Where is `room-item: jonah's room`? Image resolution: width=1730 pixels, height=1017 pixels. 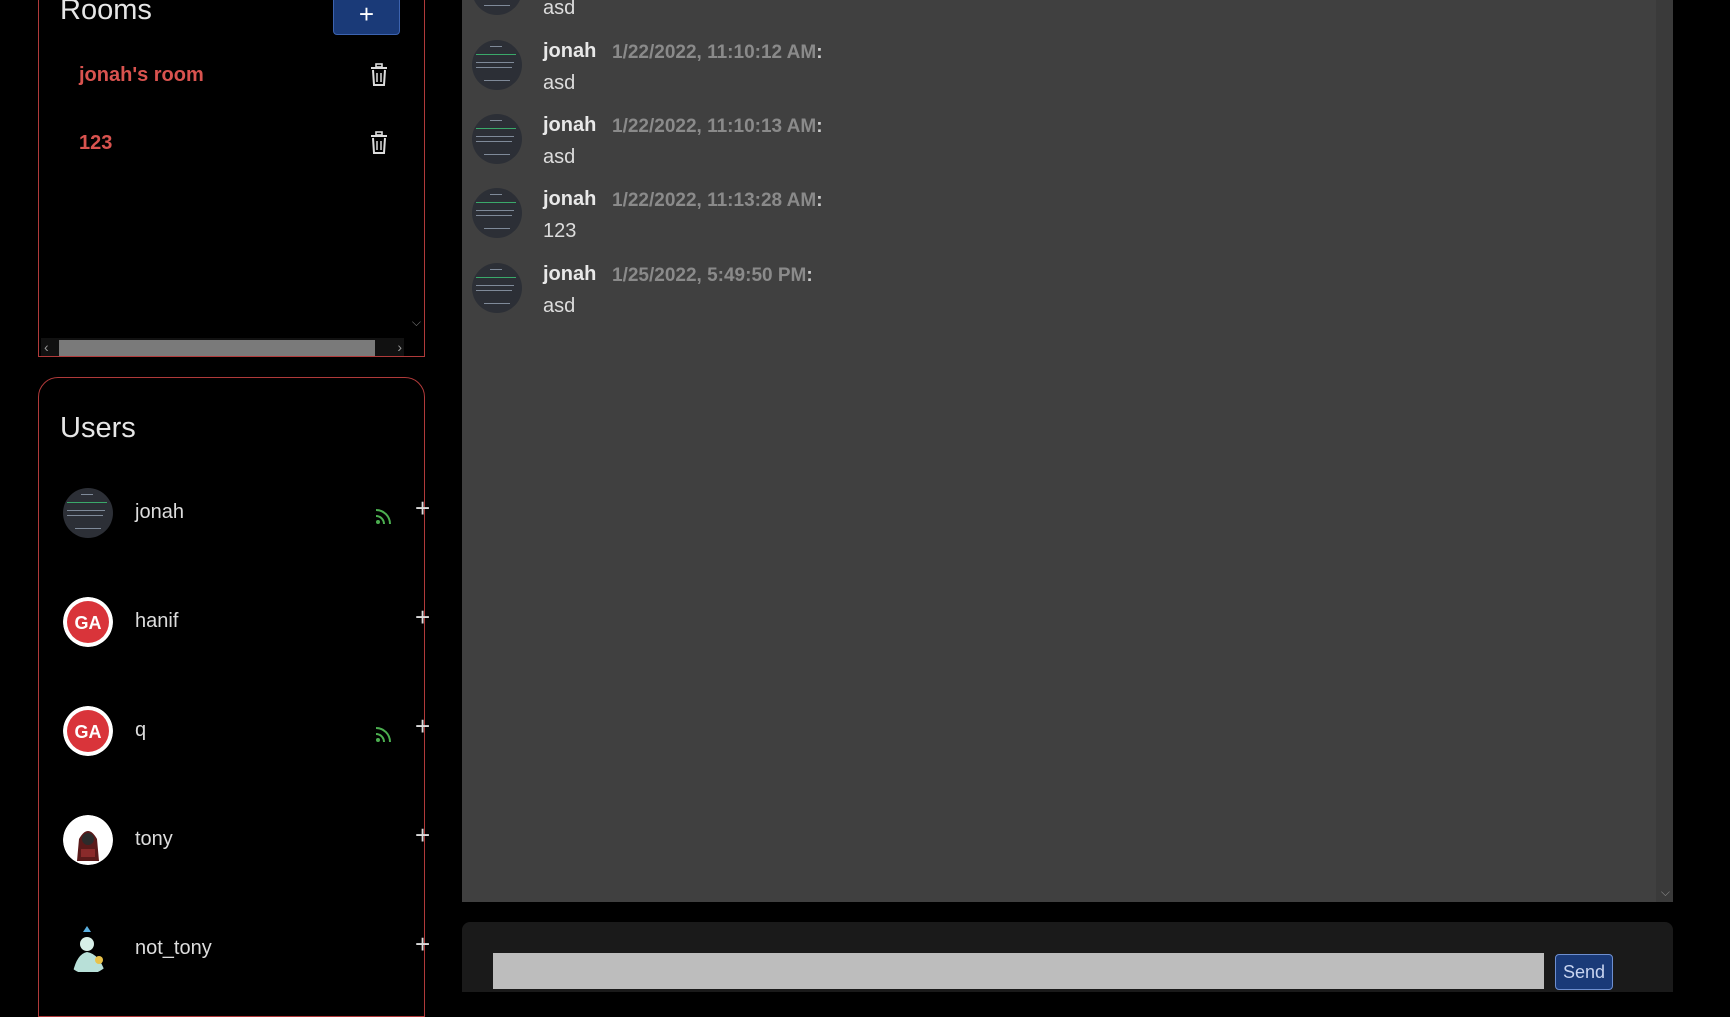 room-item: jonah's room is located at coordinates (234, 75).